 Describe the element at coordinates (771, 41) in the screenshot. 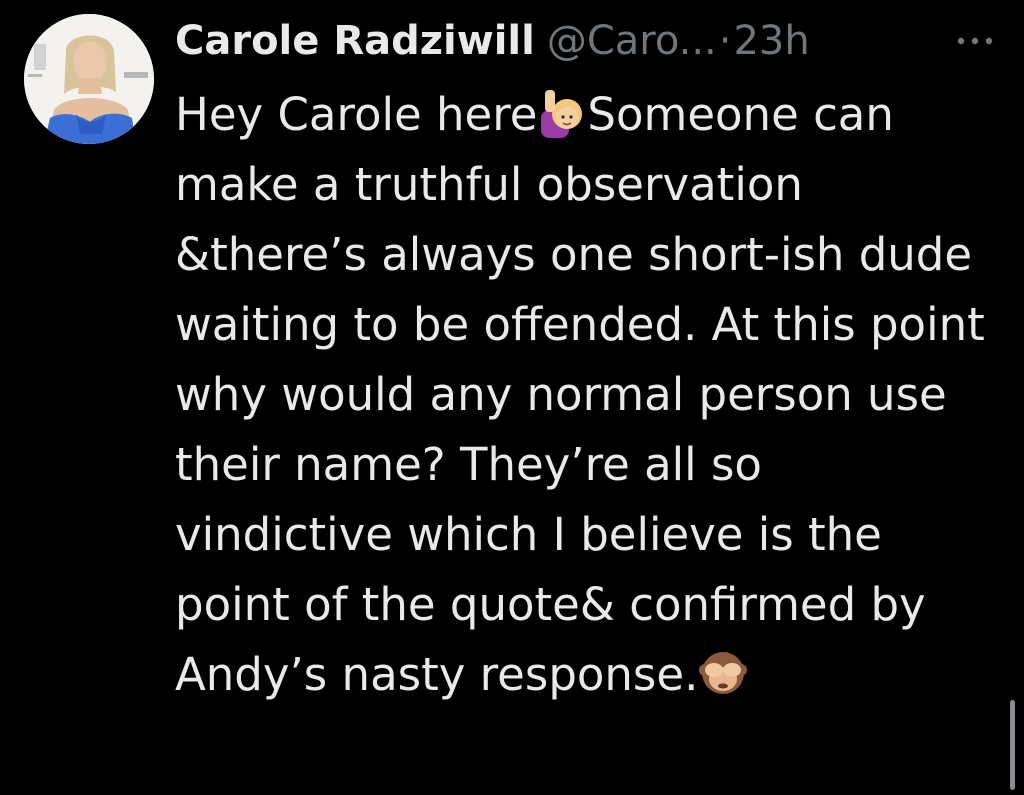

I see `tweet-timestamp: 23h` at that location.